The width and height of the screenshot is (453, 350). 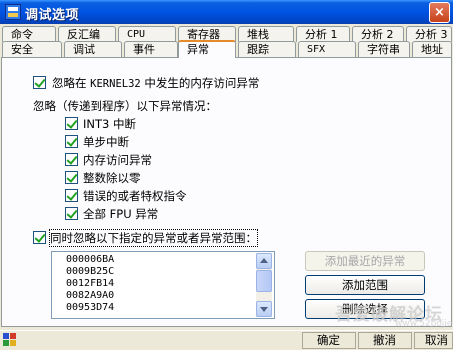 I want to click on tab-analysis-2: 分析 2, so click(x=378, y=34).